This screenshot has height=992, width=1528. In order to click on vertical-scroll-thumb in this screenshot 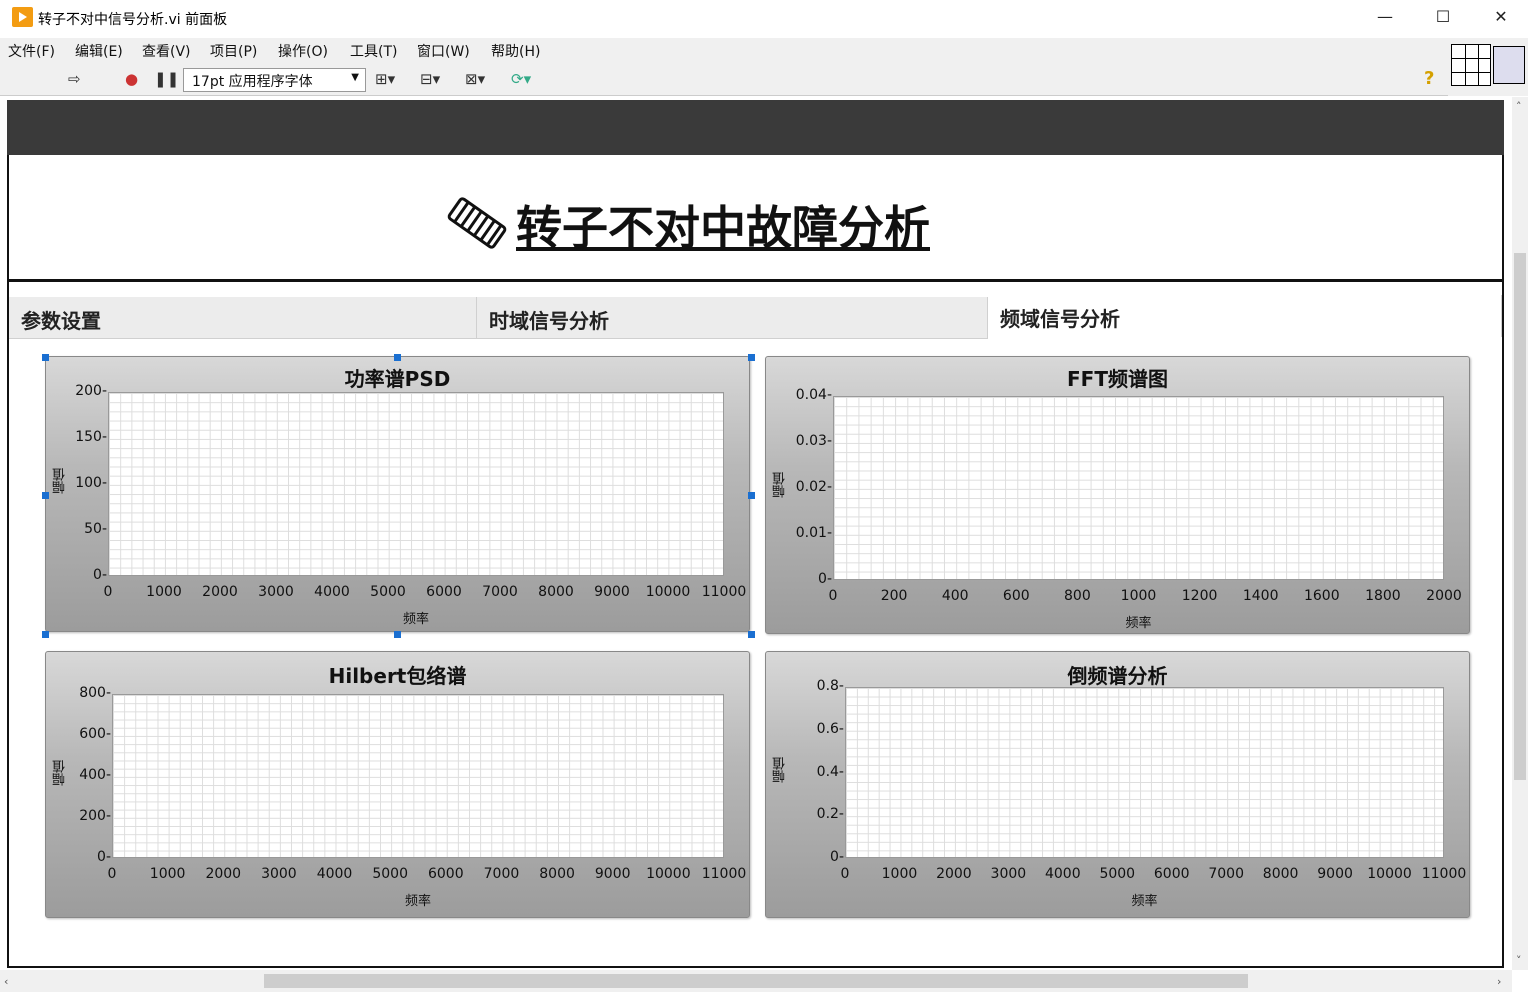, I will do `click(1520, 516)`.